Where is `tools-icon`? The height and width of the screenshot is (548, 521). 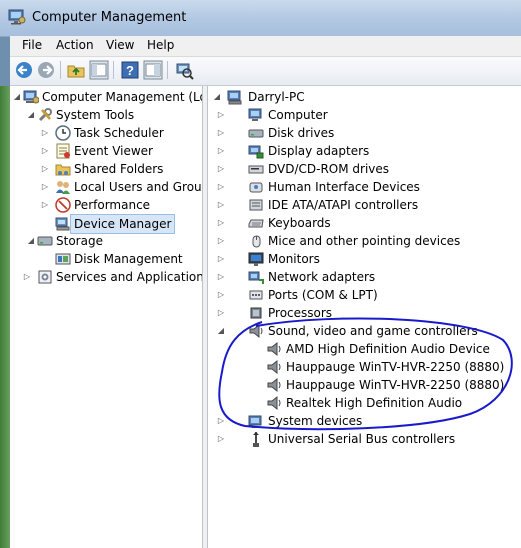
tools-icon is located at coordinates (45, 115).